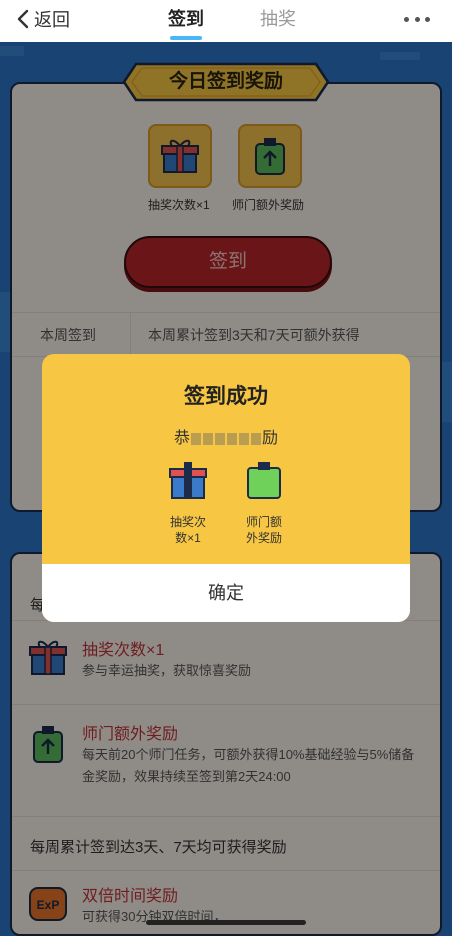 The height and width of the screenshot is (936, 452). Describe the element at coordinates (186, 38) in the screenshot. I see `active-tab-indicator` at that location.